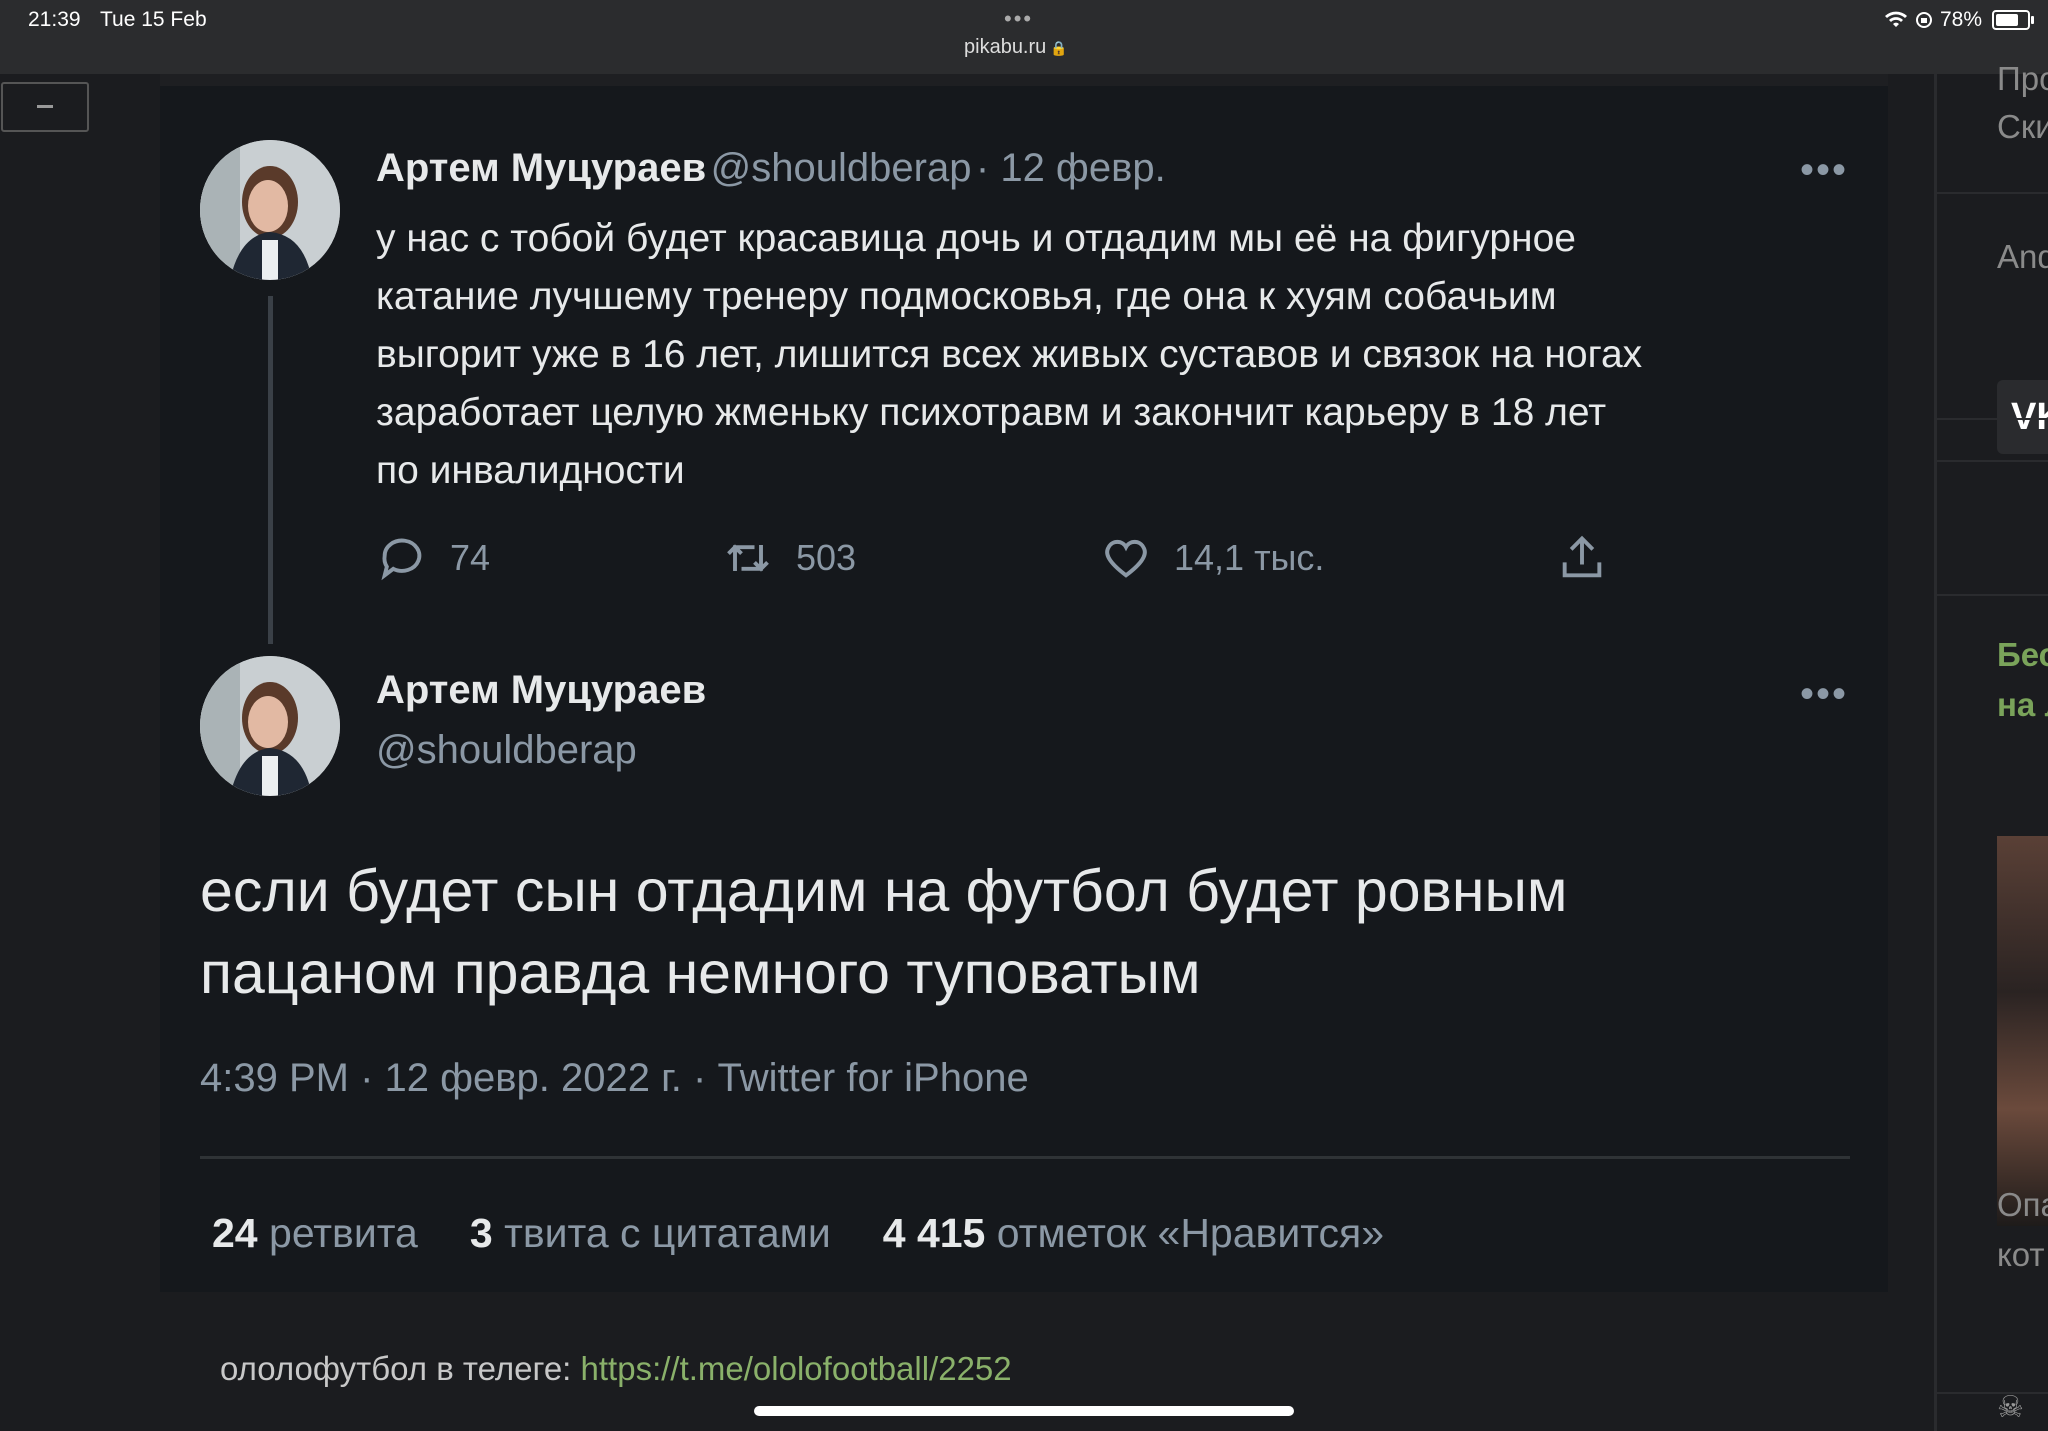  I want to click on tweet-date: 12 февр., so click(1082, 168).